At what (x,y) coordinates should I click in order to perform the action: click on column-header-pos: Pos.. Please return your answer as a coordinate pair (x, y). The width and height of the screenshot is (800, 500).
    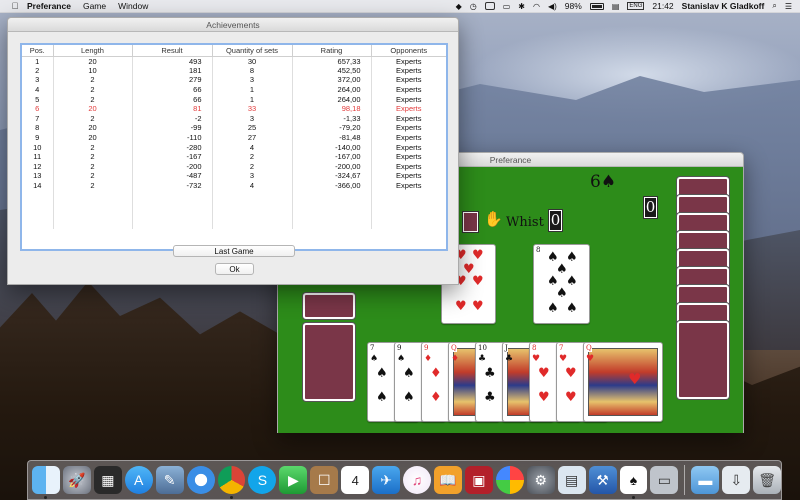
    Looking at the image, I should click on (38, 51).